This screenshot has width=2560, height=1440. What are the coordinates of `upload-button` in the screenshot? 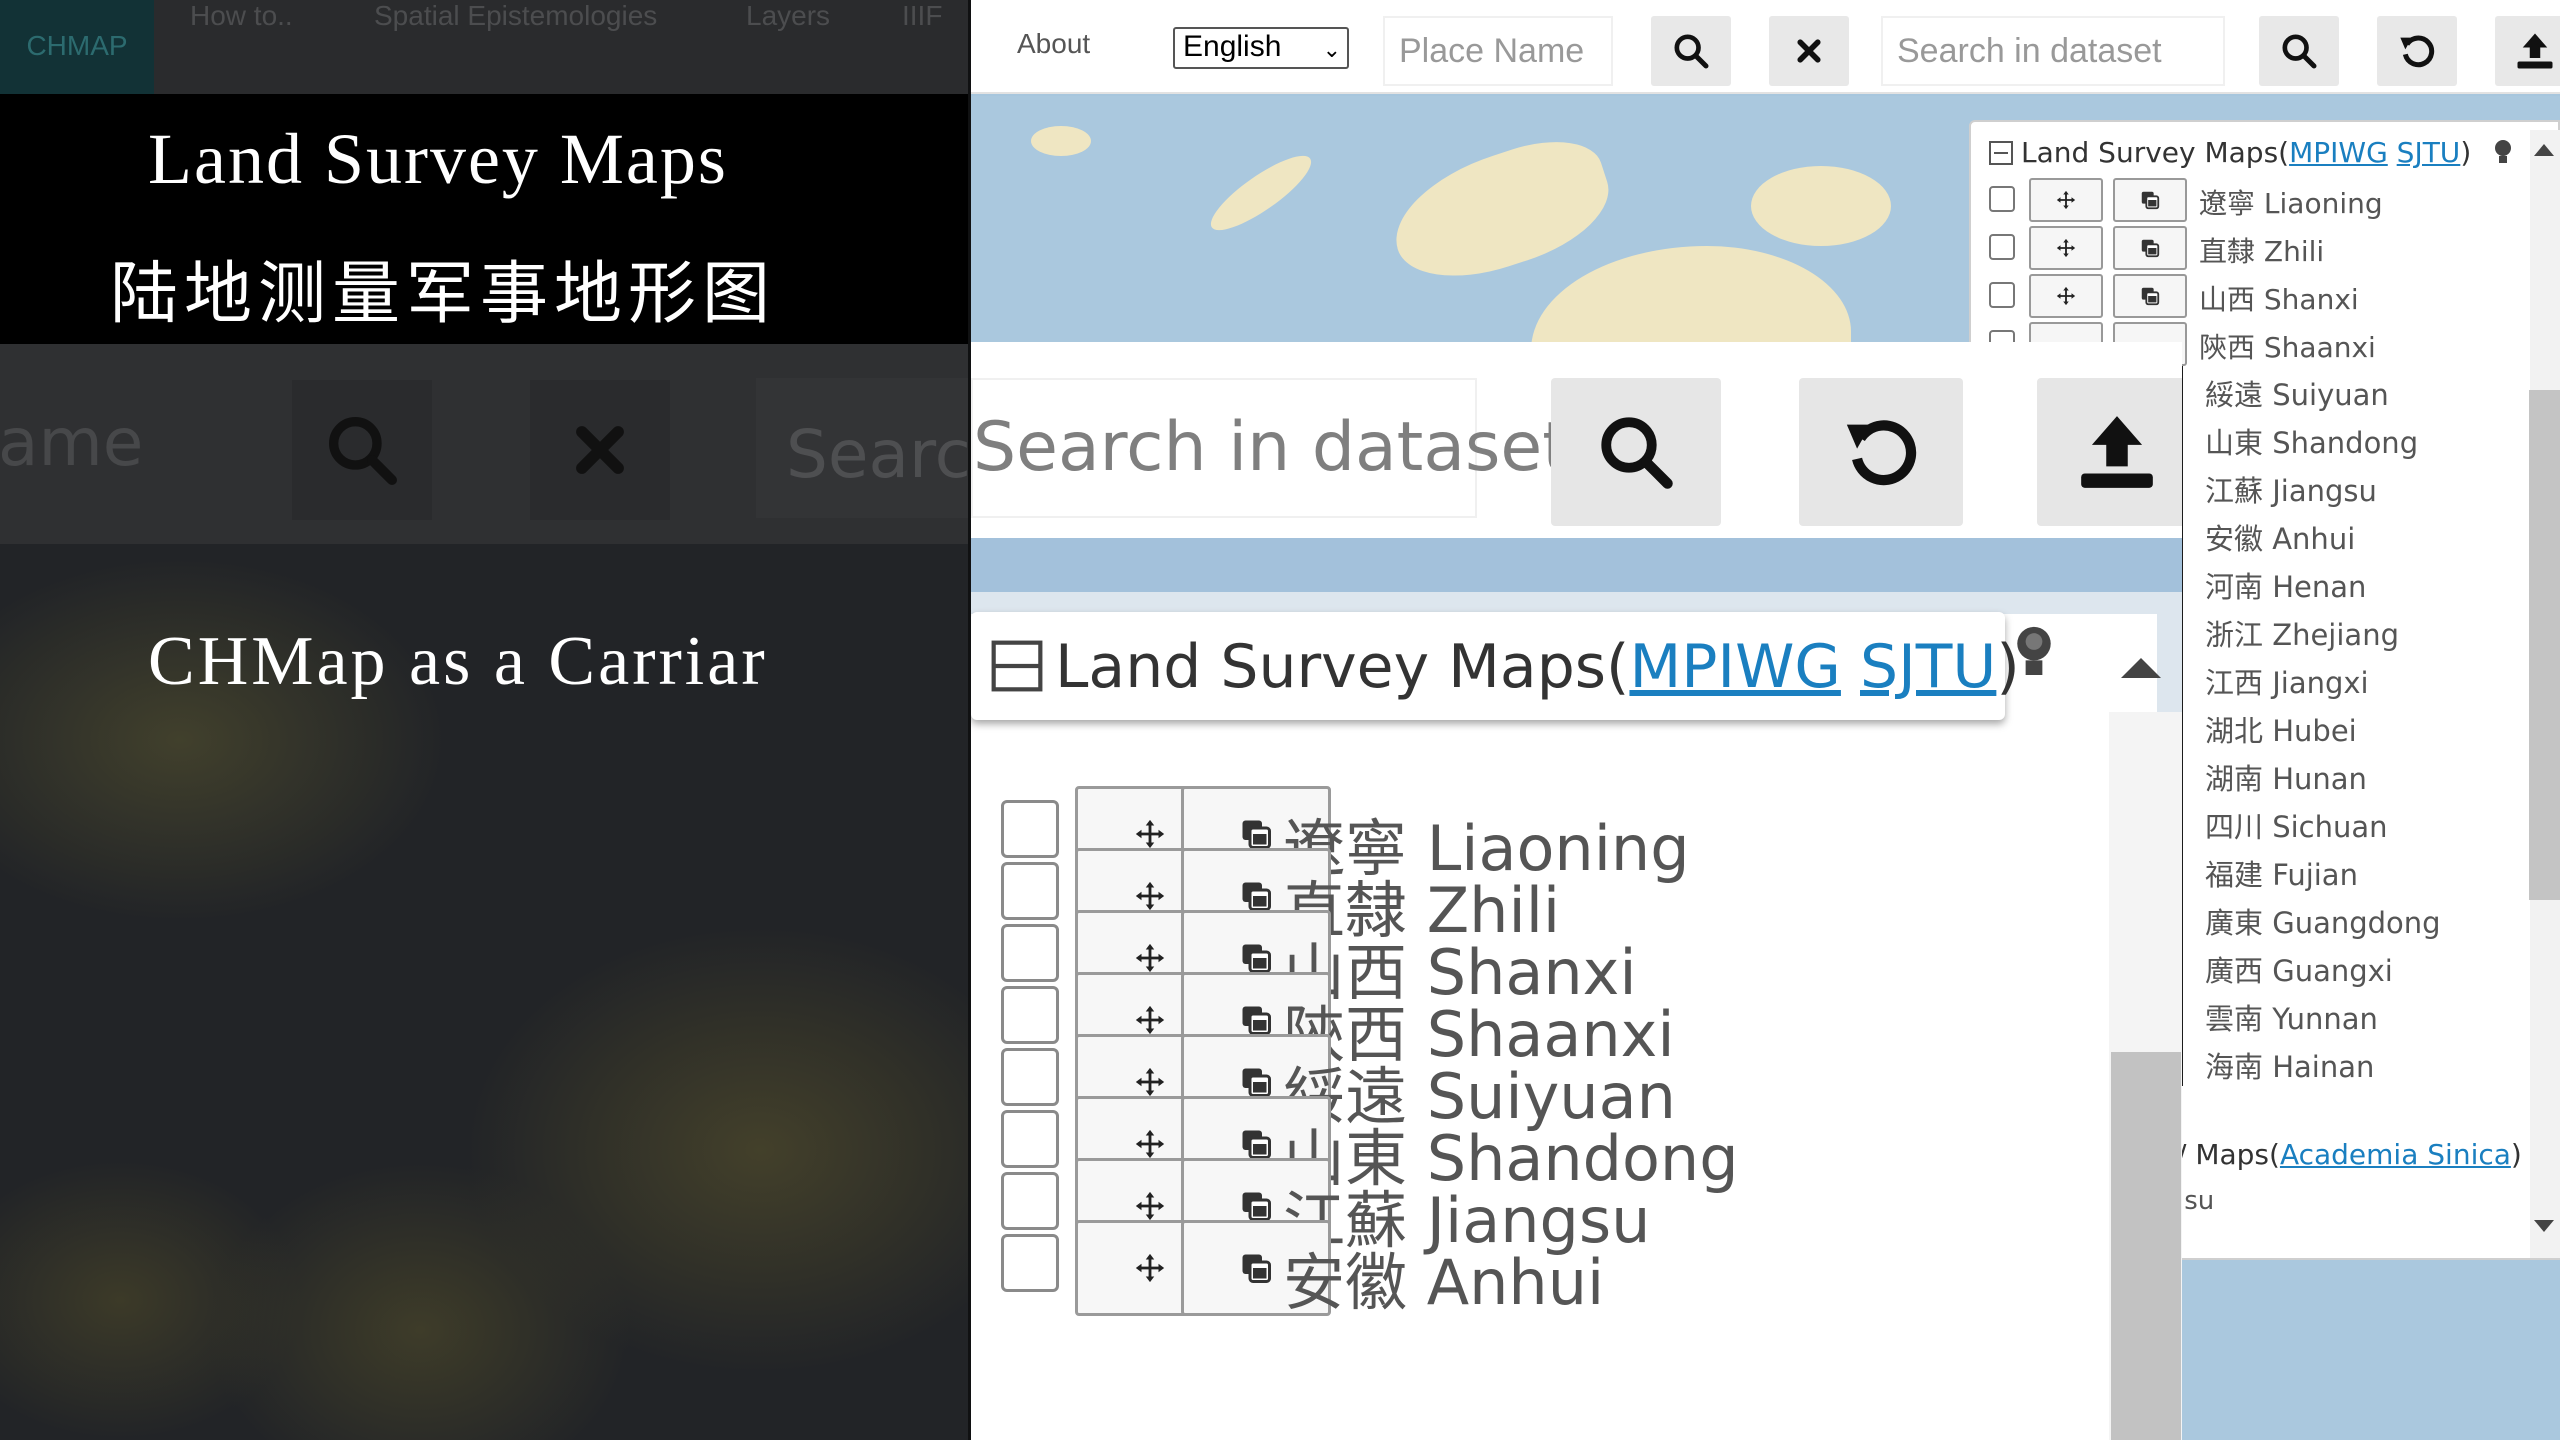 It's located at (2527, 51).